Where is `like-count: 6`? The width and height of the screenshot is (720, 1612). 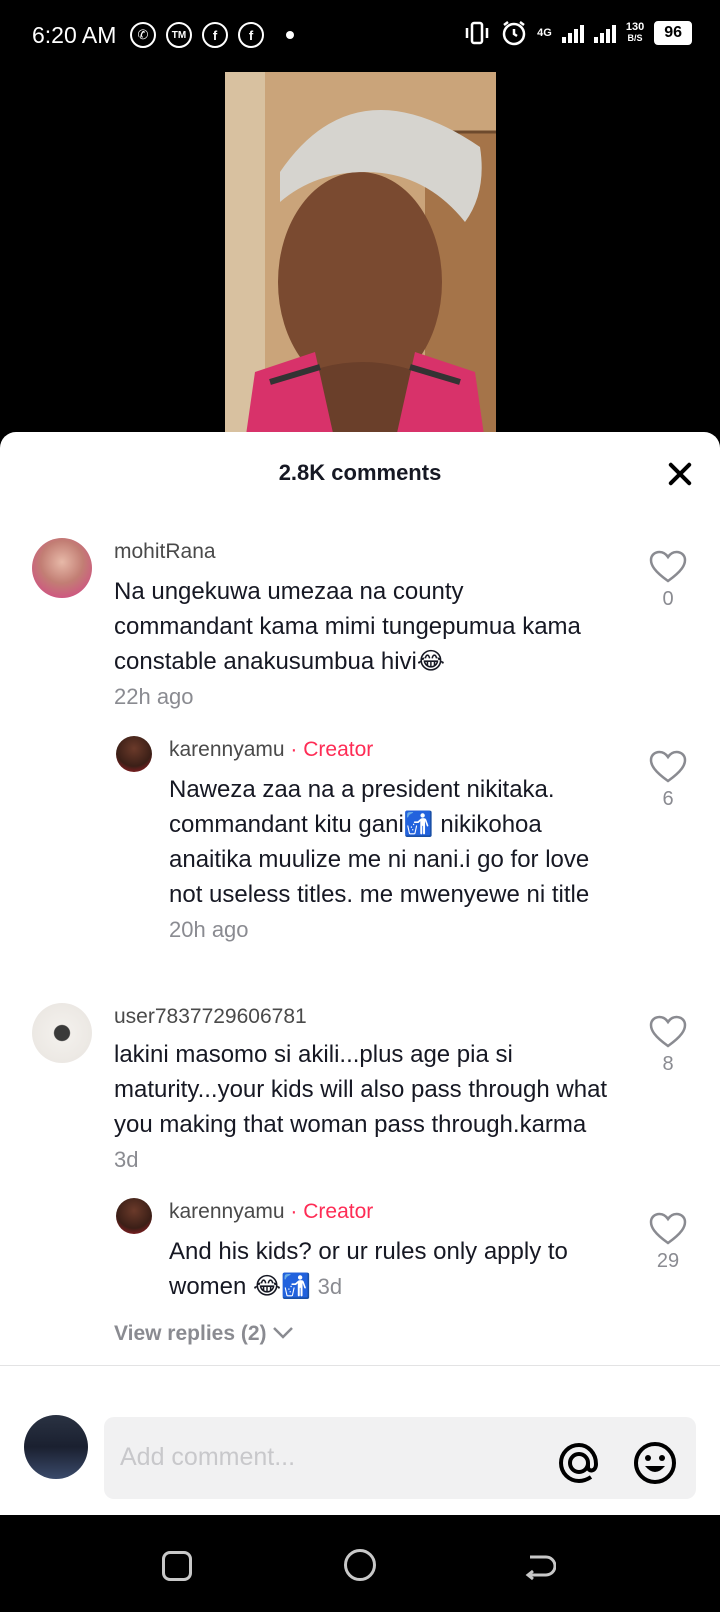 like-count: 6 is located at coordinates (668, 799).